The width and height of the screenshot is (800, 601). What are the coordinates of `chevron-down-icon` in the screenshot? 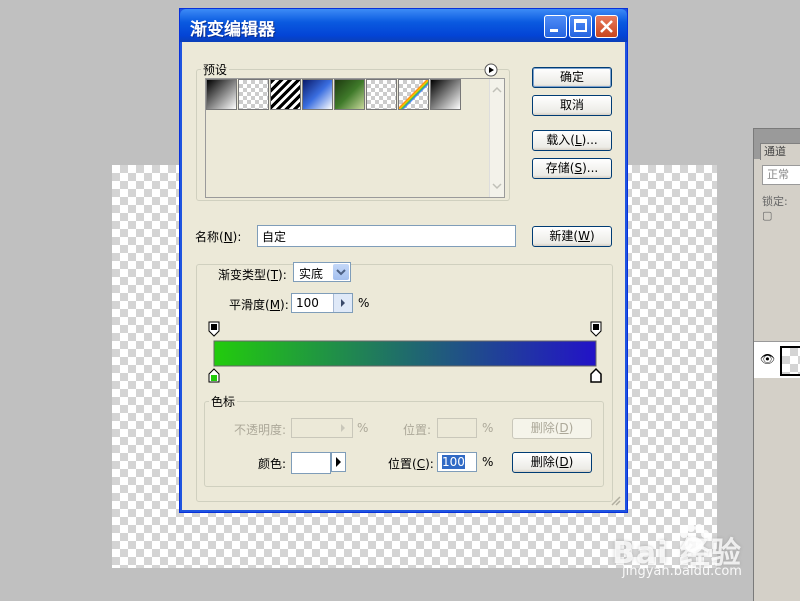 It's located at (341, 272).